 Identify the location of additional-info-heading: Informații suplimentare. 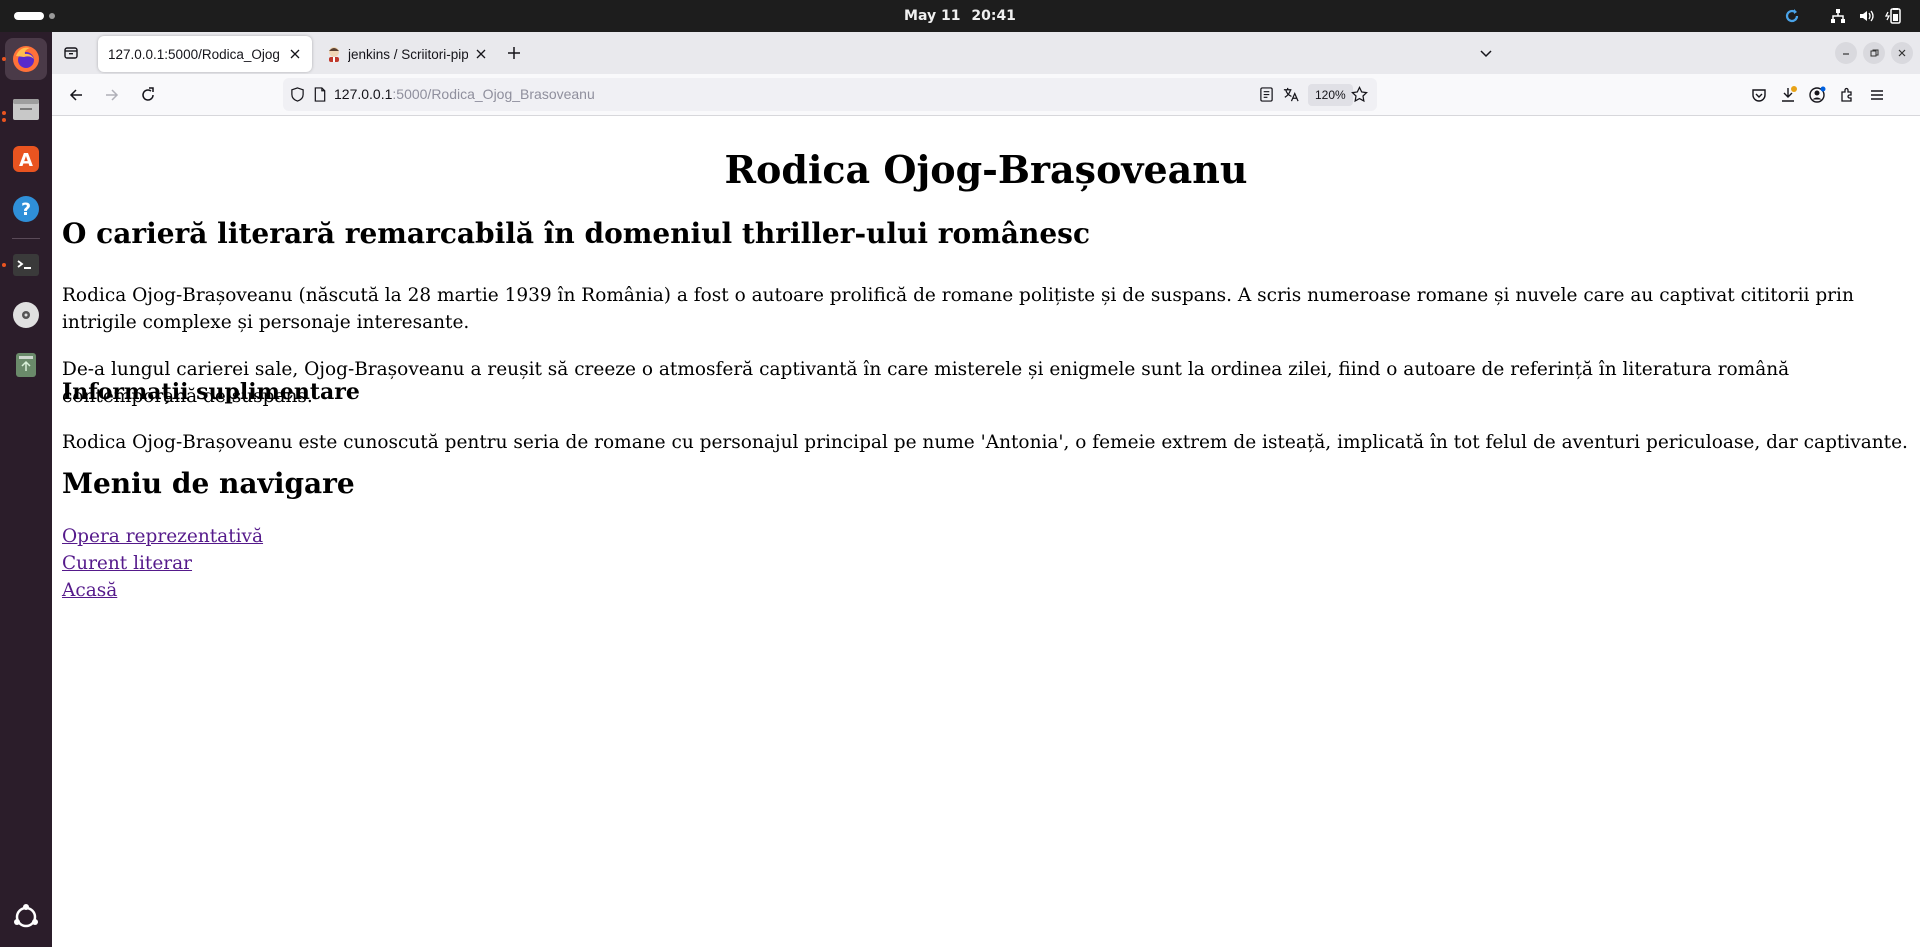
(211, 392).